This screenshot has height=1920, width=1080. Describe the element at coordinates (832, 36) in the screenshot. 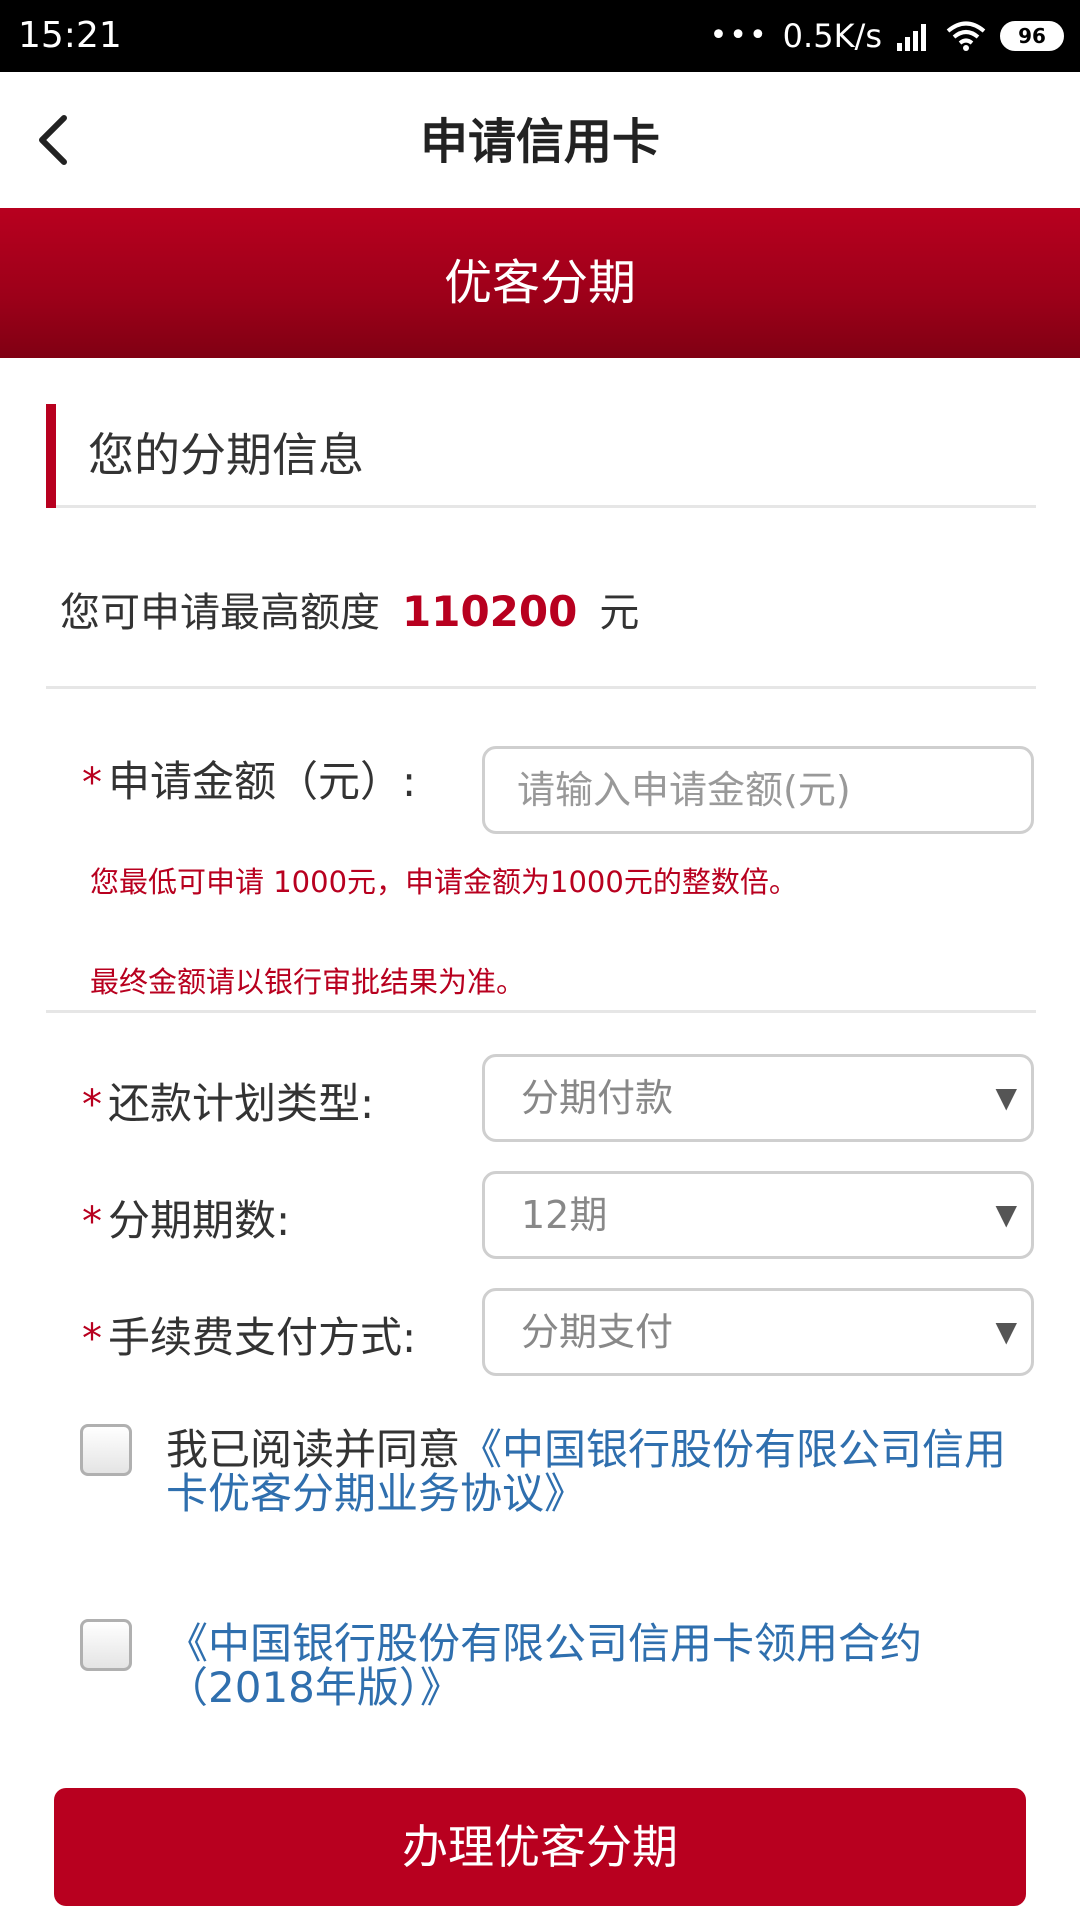

I see `network-speed: 0.5K/s` at that location.